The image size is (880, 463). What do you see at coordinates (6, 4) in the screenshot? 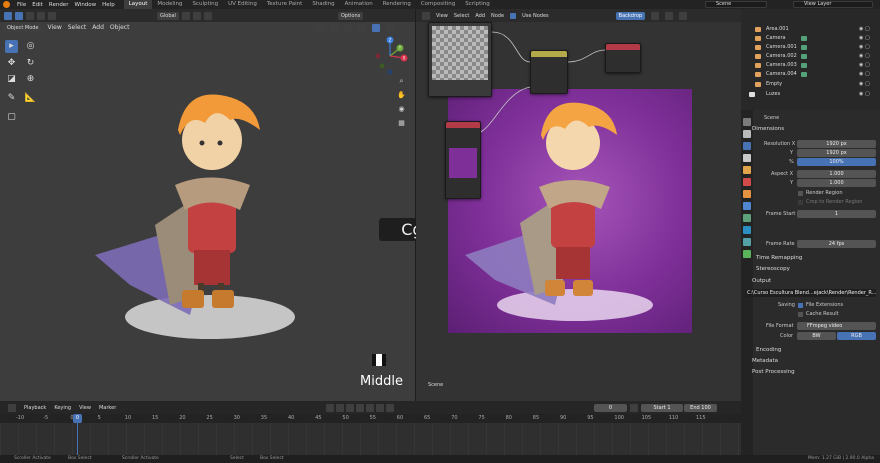
I see `blender-logo-icon` at bounding box center [6, 4].